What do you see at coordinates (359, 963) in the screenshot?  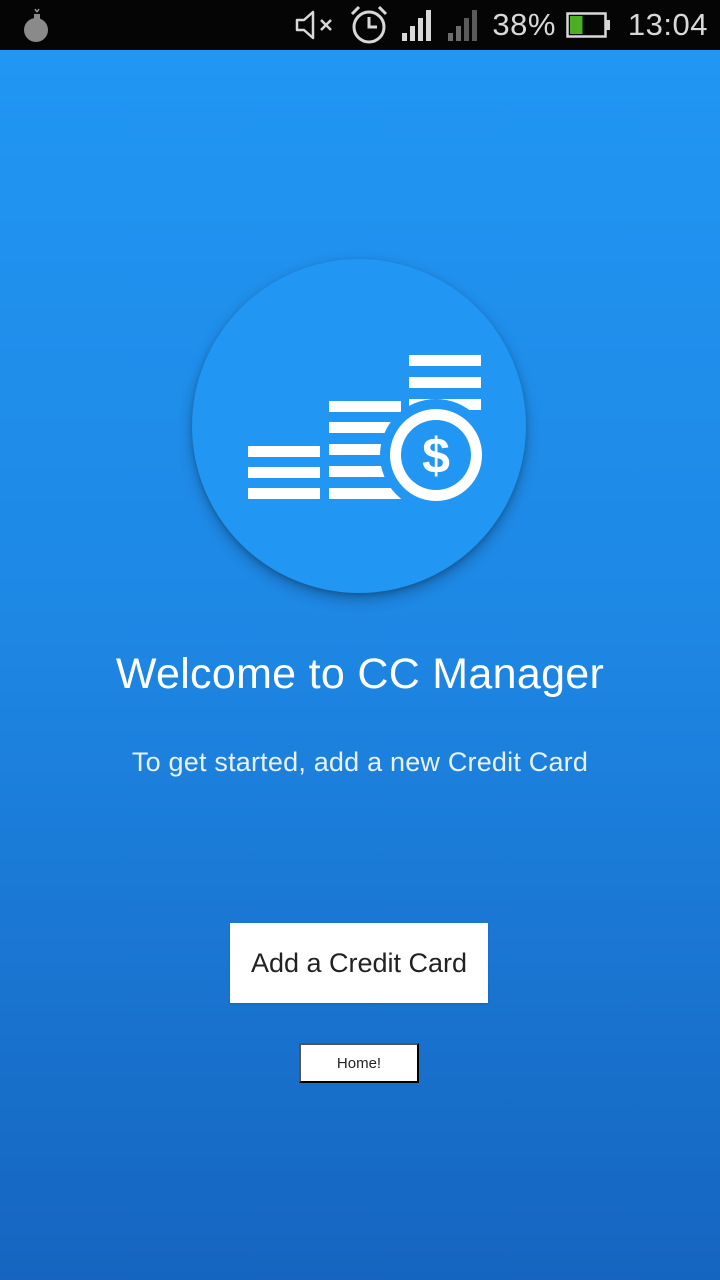 I see `add-credit-card-button: Add a Credit Card` at bounding box center [359, 963].